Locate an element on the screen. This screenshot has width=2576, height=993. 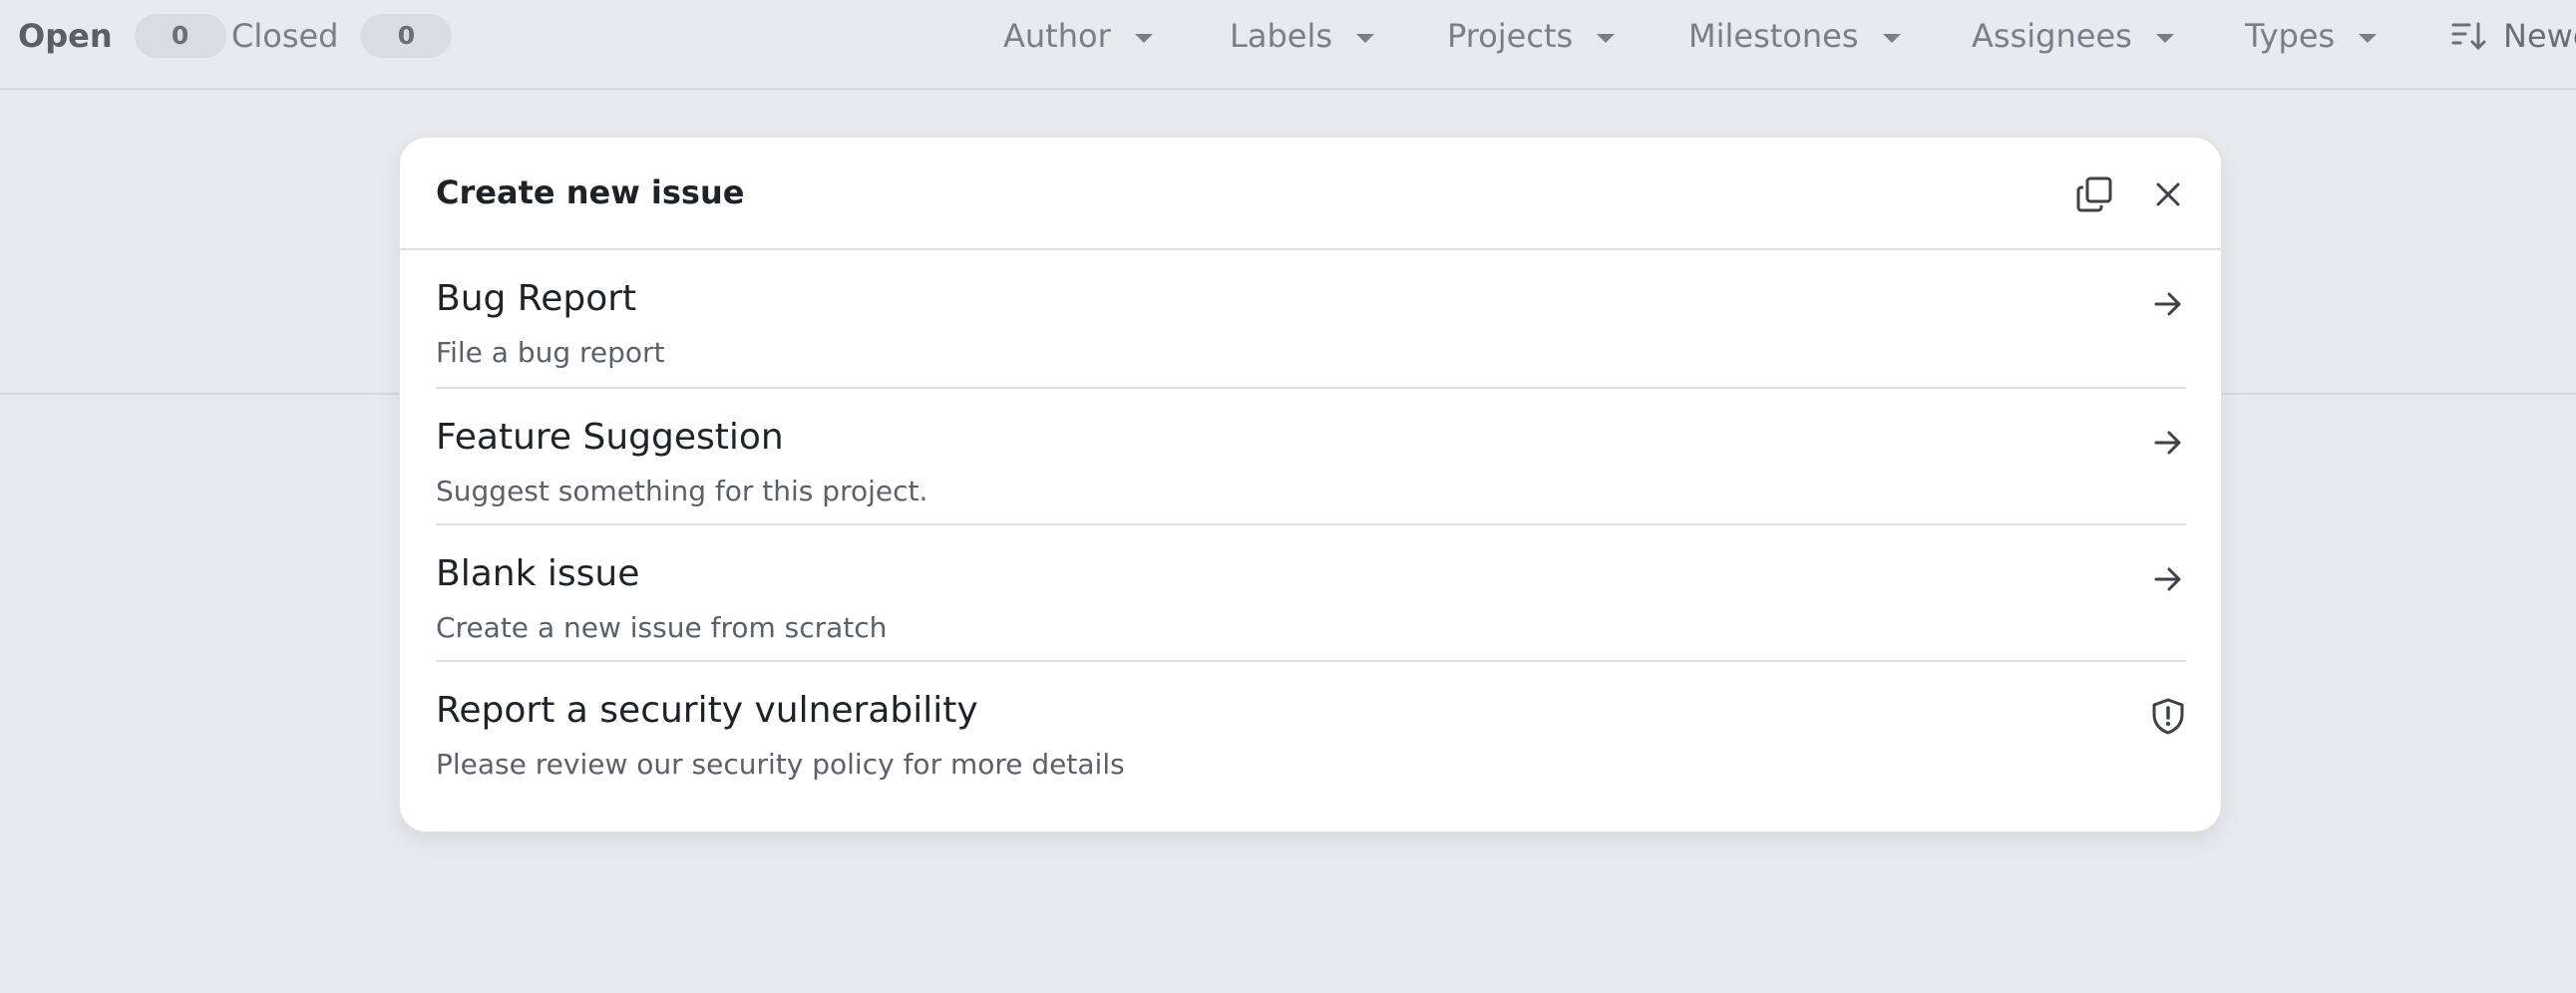
copy-button is located at coordinates (2094, 194).